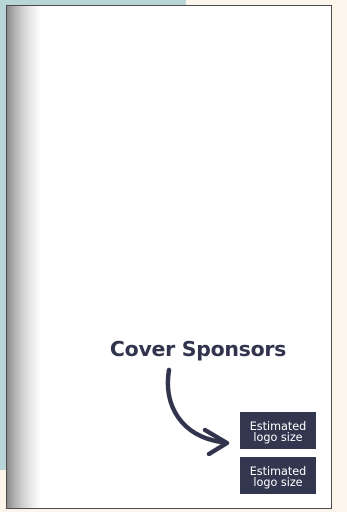 The height and width of the screenshot is (512, 347). What do you see at coordinates (198, 349) in the screenshot?
I see `page-heading: Cover Sponsors` at bounding box center [198, 349].